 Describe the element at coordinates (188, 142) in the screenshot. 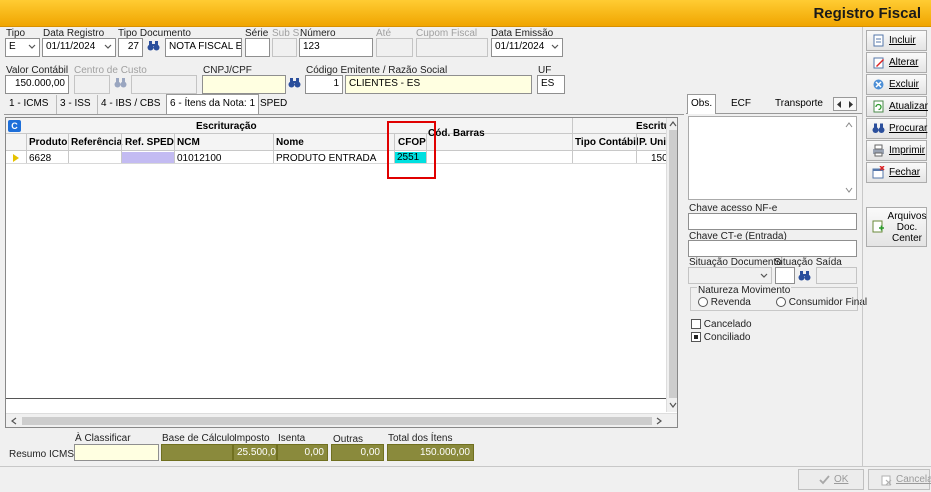

I see `col-ncm: NCM` at that location.